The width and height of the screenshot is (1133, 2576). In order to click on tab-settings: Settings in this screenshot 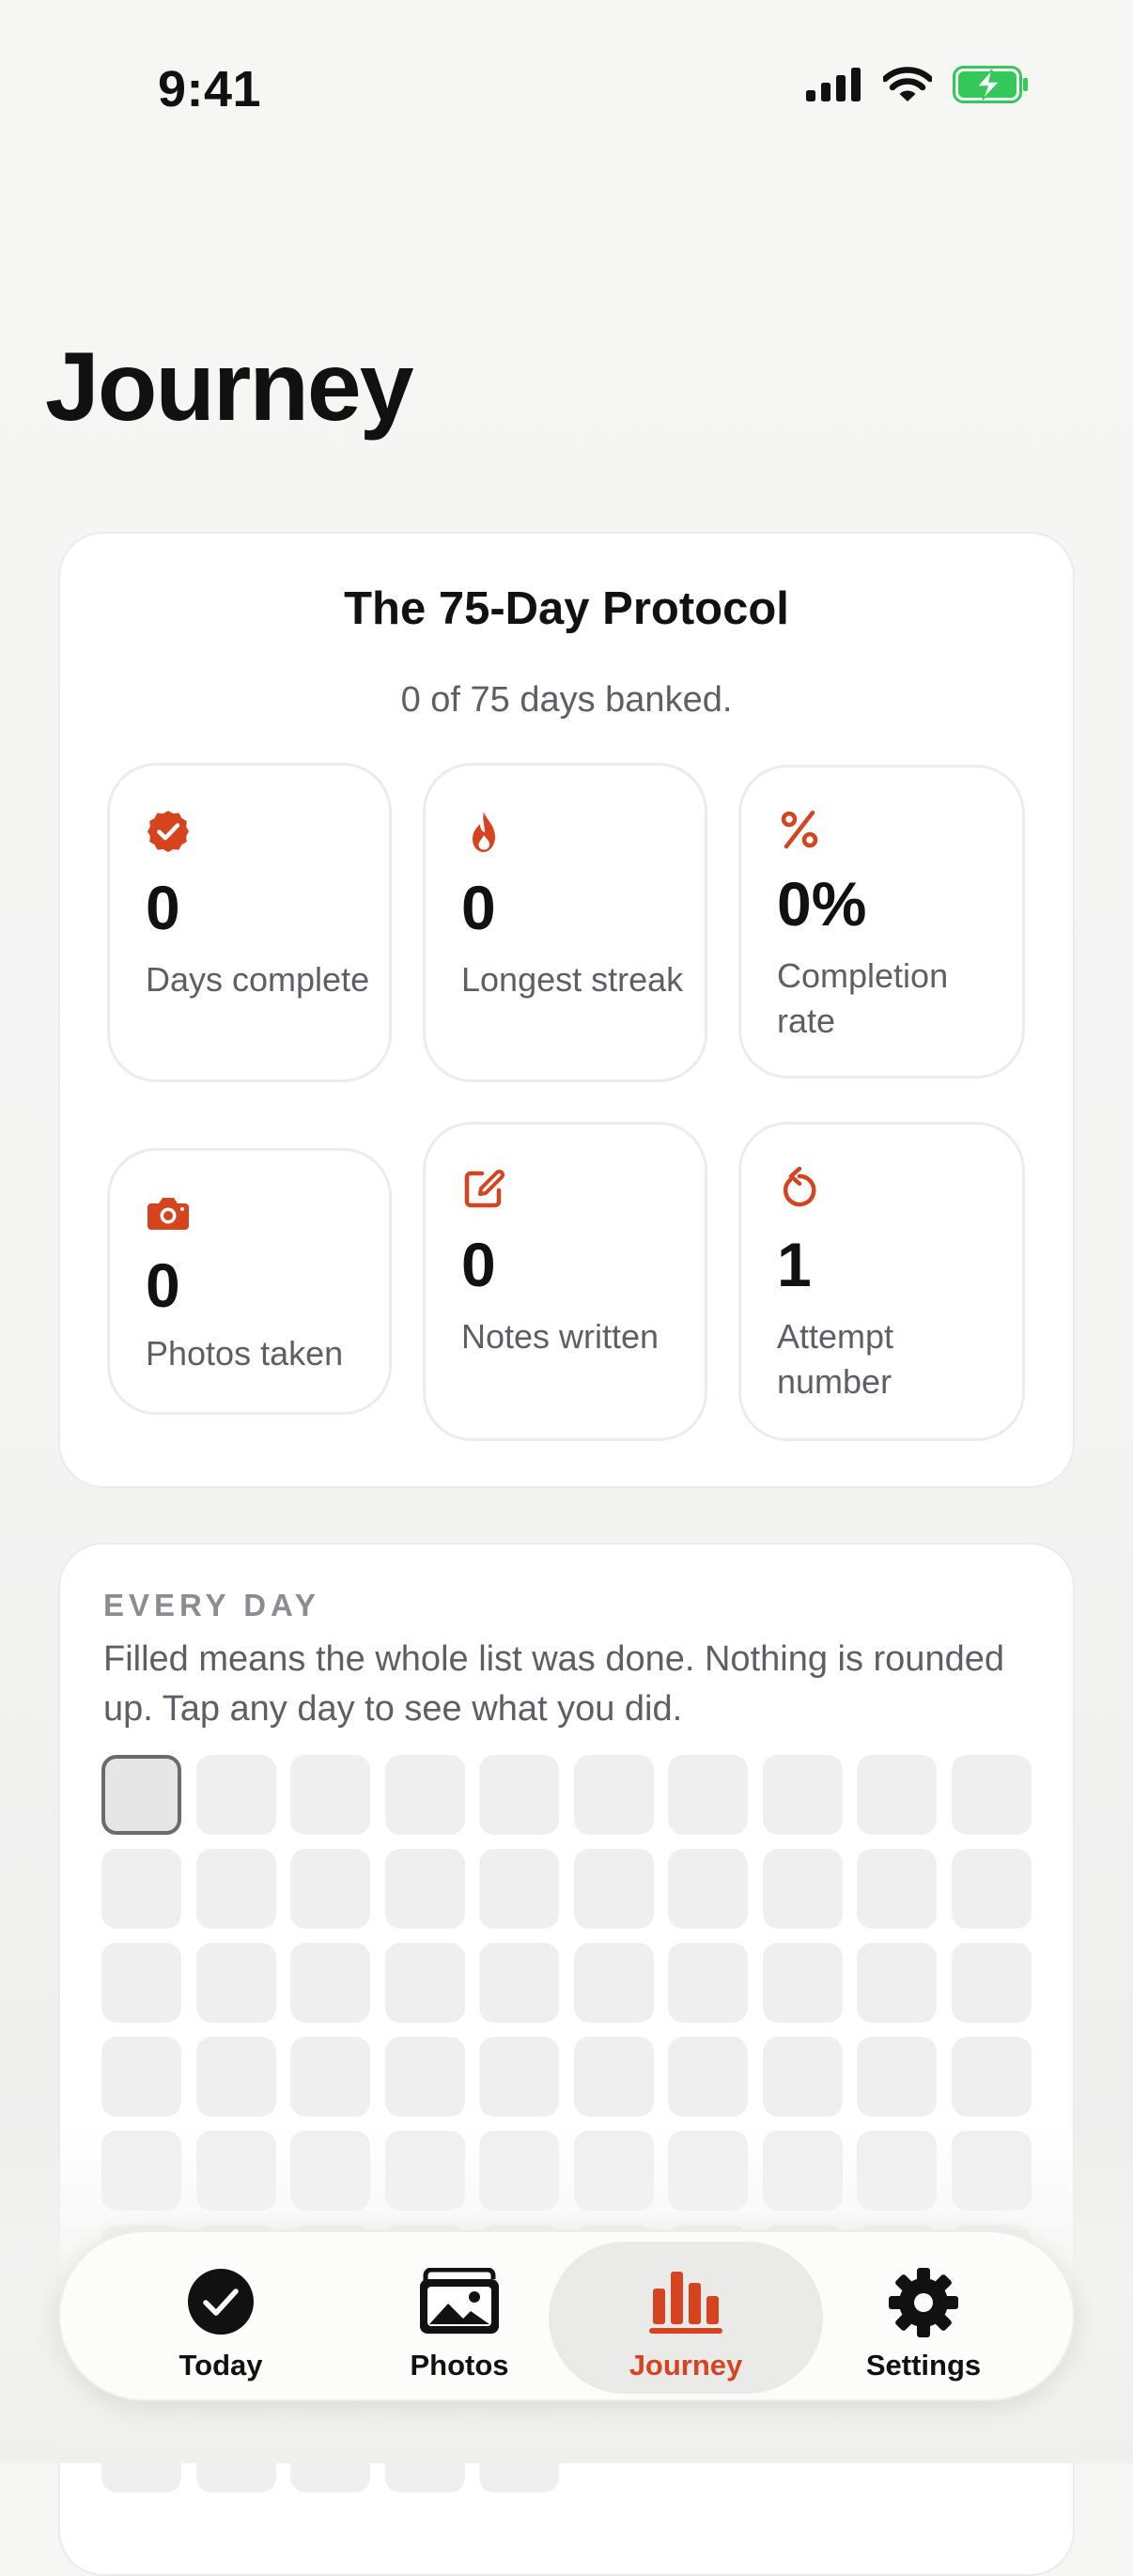, I will do `click(923, 2318)`.